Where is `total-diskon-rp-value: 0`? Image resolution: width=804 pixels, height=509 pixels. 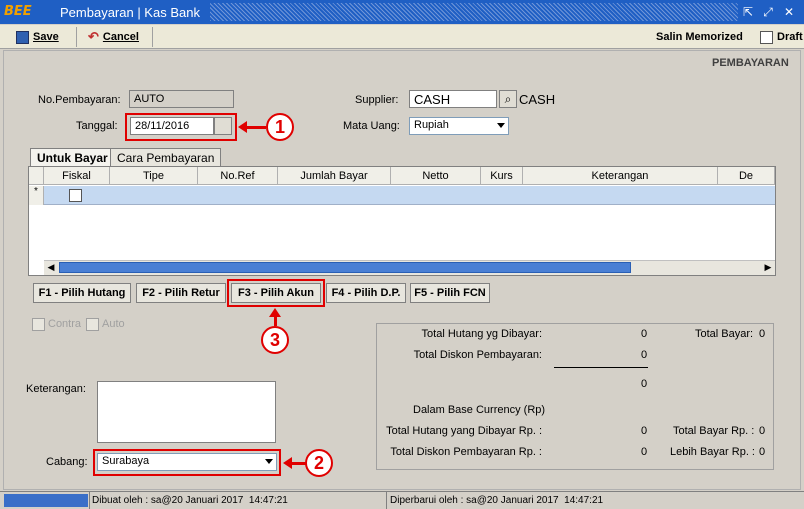
total-diskon-rp-value: 0 is located at coordinates (644, 452).